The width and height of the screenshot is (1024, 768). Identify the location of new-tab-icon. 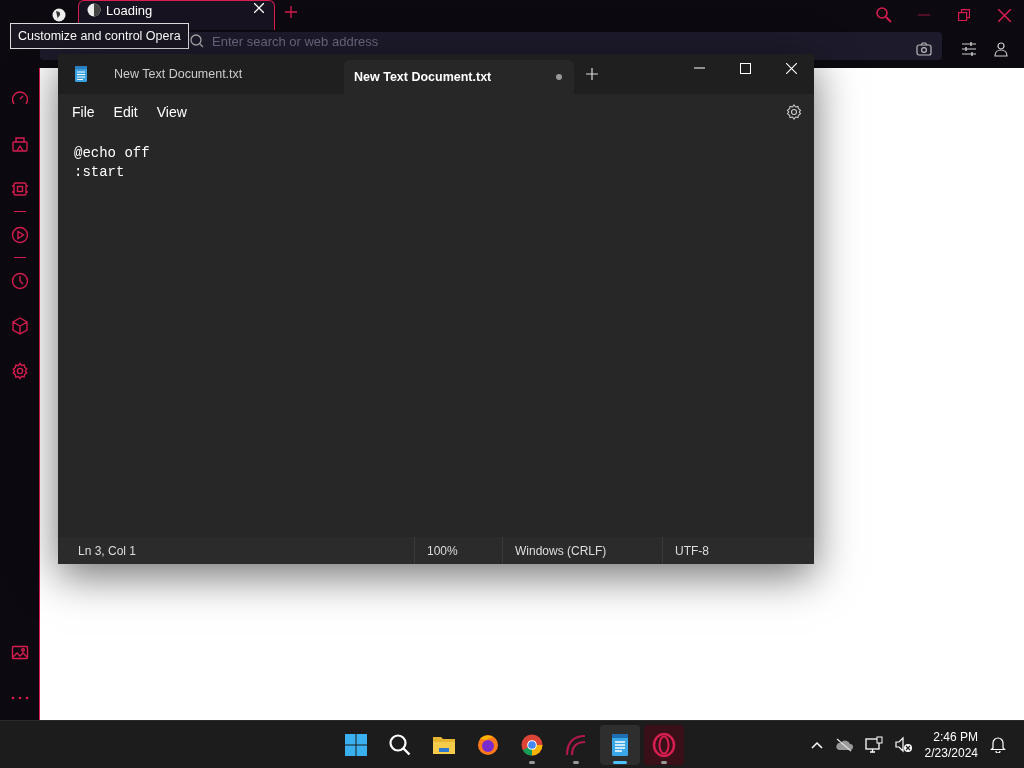
(291, 12).